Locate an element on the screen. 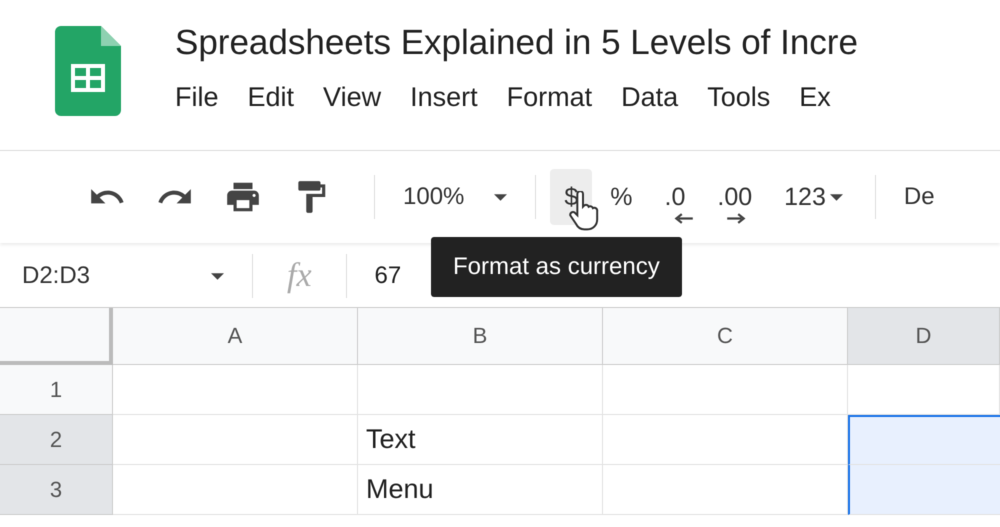 Image resolution: width=1000 pixels, height=527 pixels. format-button: .0 is located at coordinates (675, 197).